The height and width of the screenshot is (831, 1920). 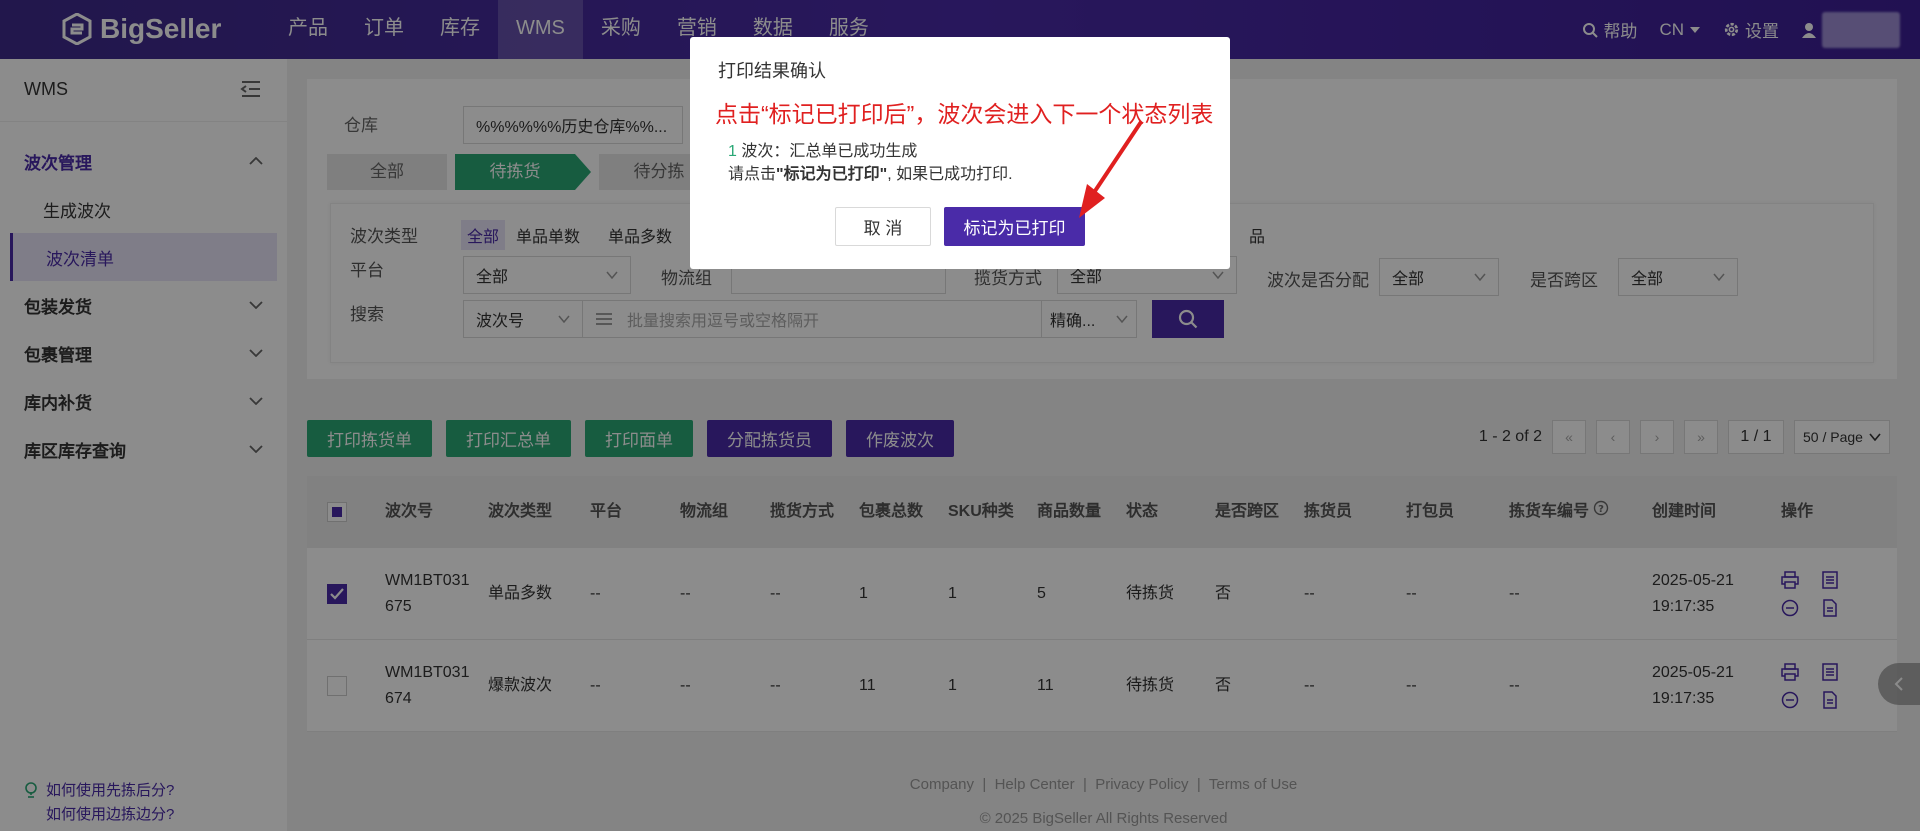 What do you see at coordinates (1014, 226) in the screenshot?
I see `mark-as-printed-button: 标记为已打印` at bounding box center [1014, 226].